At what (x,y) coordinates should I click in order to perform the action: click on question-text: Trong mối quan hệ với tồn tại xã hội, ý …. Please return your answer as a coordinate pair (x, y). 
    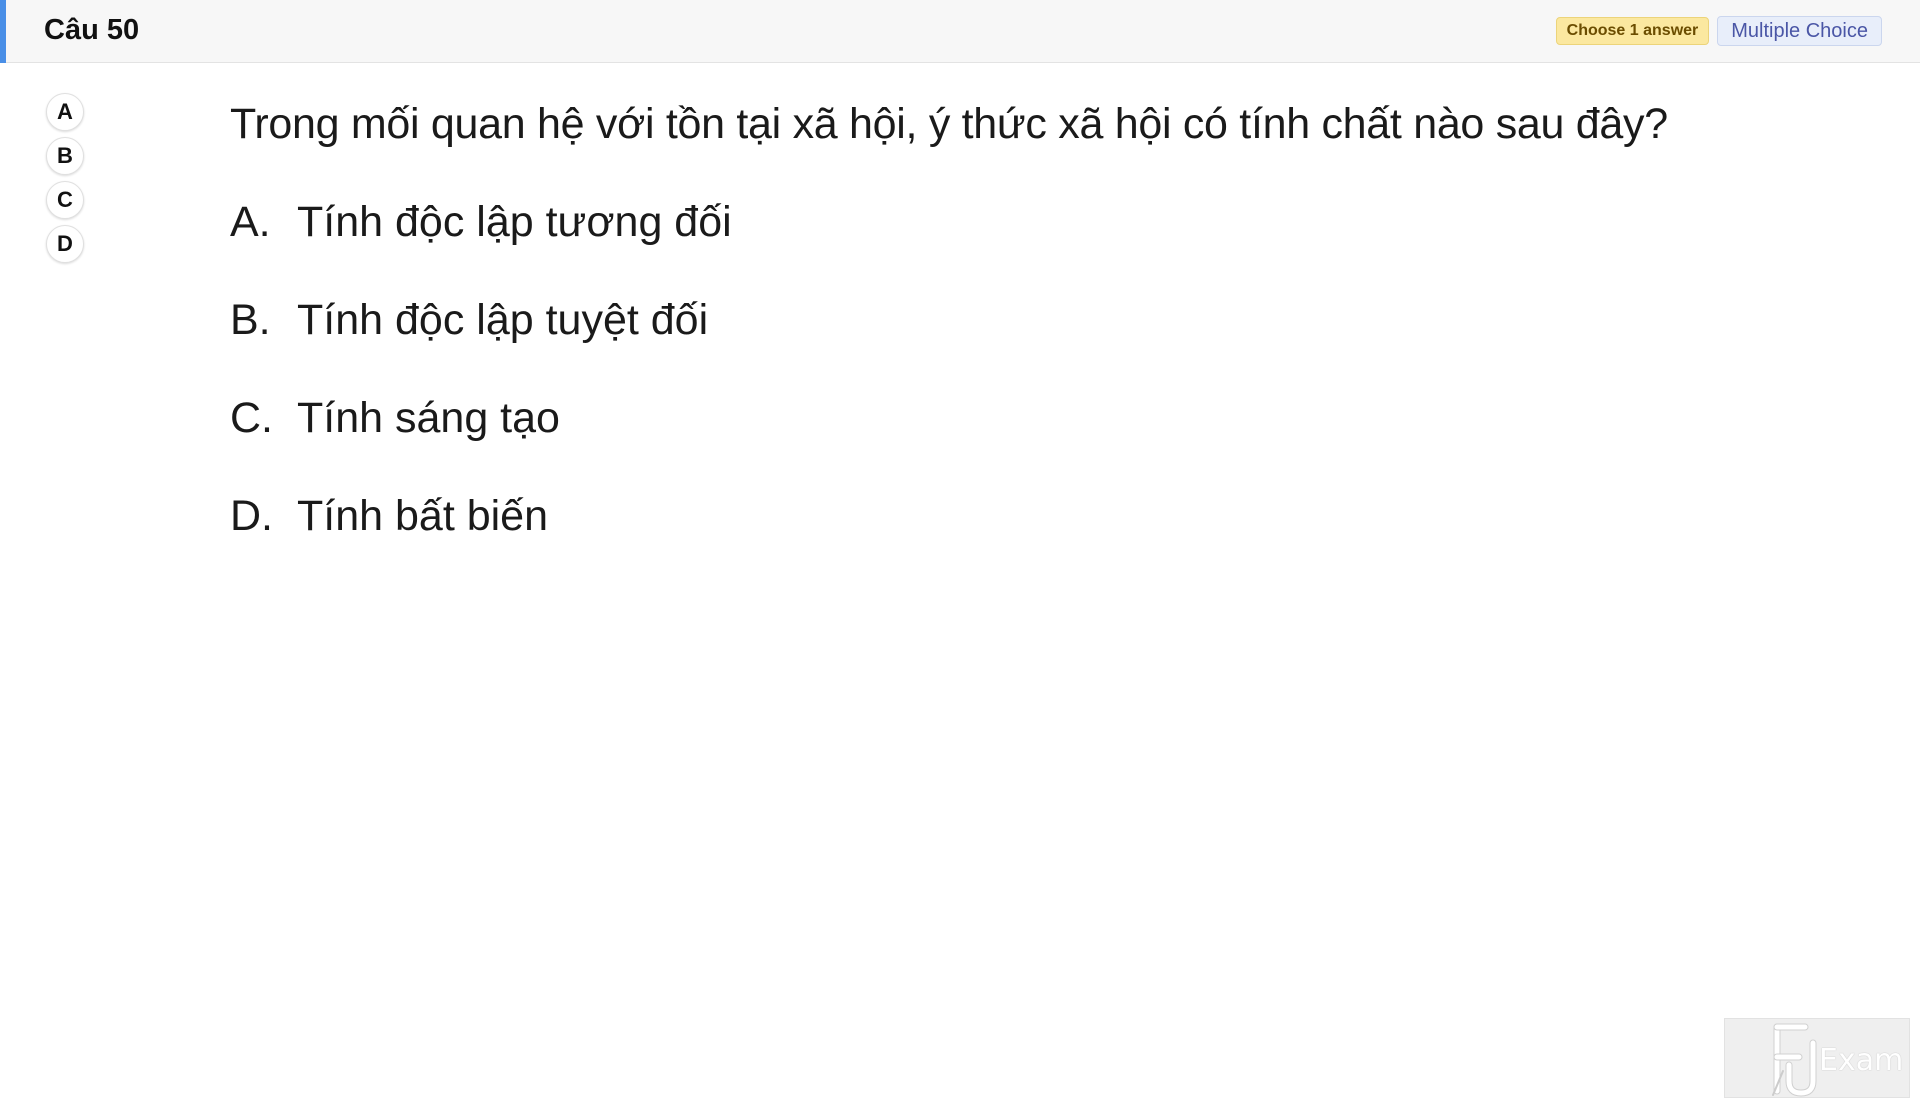
    Looking at the image, I should click on (949, 124).